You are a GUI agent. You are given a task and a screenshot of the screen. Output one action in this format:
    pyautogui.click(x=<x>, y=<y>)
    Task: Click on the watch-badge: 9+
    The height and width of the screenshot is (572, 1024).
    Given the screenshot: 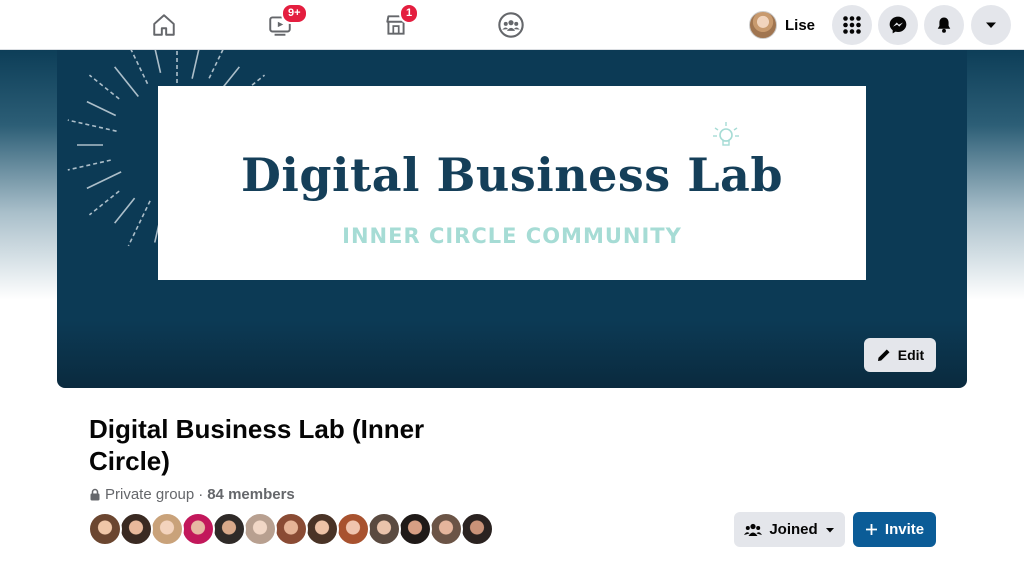 What is the action you would take?
    pyautogui.click(x=294, y=13)
    